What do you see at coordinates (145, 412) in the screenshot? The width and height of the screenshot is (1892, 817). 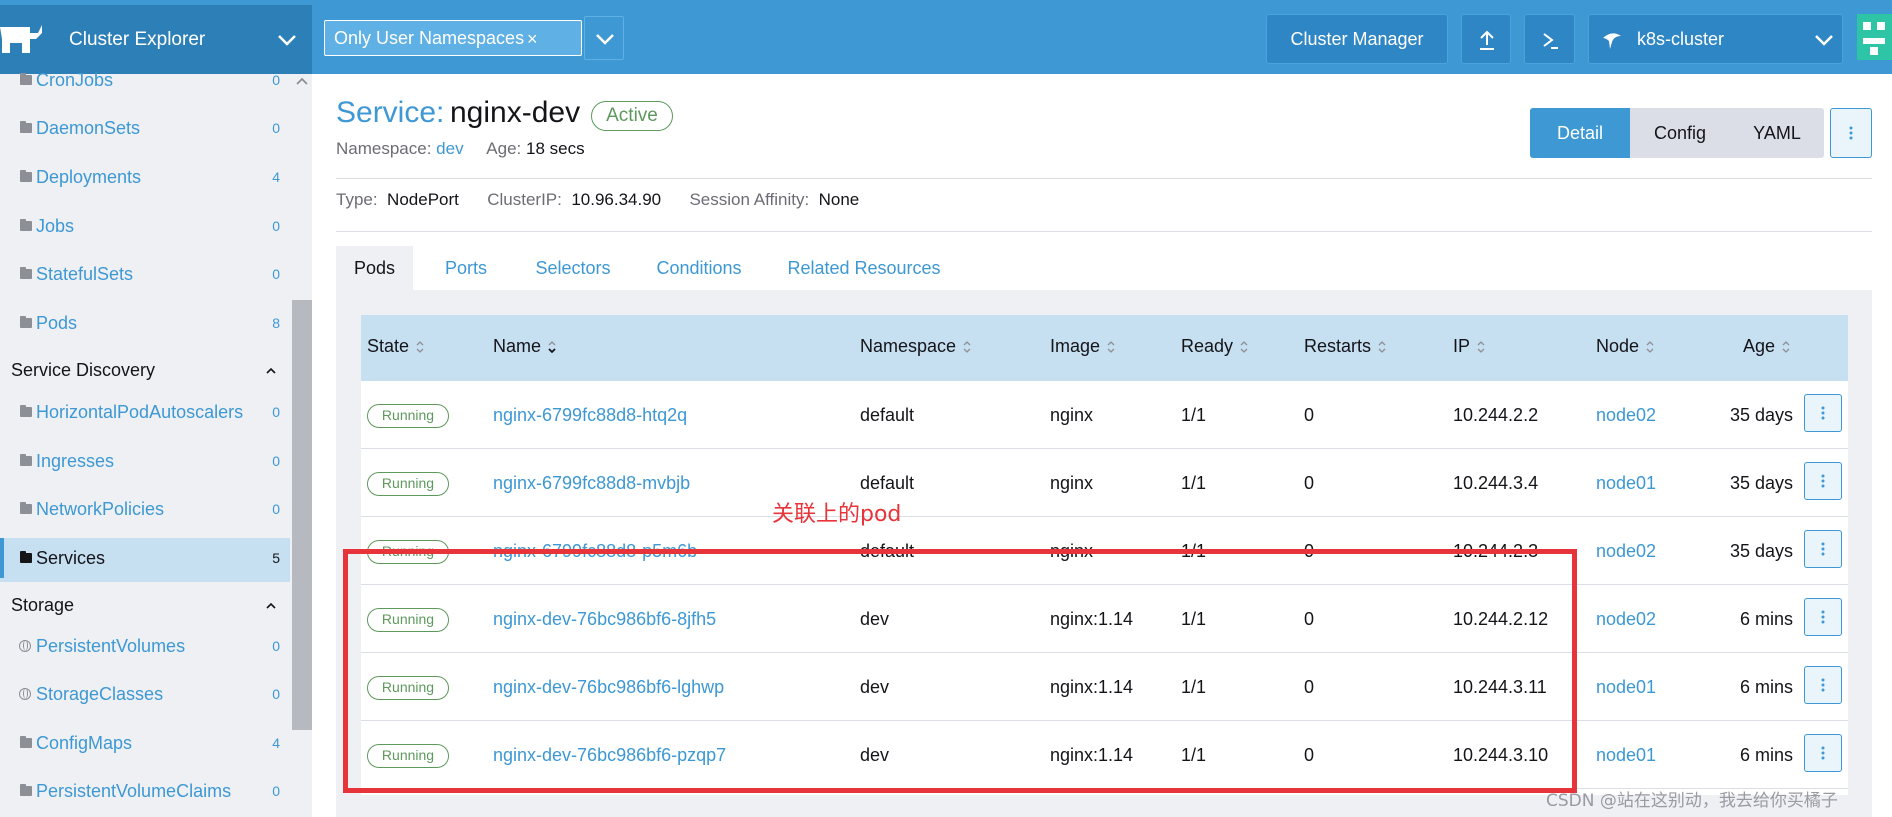 I see `sidebar-item-hpa: HorizontalPodAutoscalers 0` at bounding box center [145, 412].